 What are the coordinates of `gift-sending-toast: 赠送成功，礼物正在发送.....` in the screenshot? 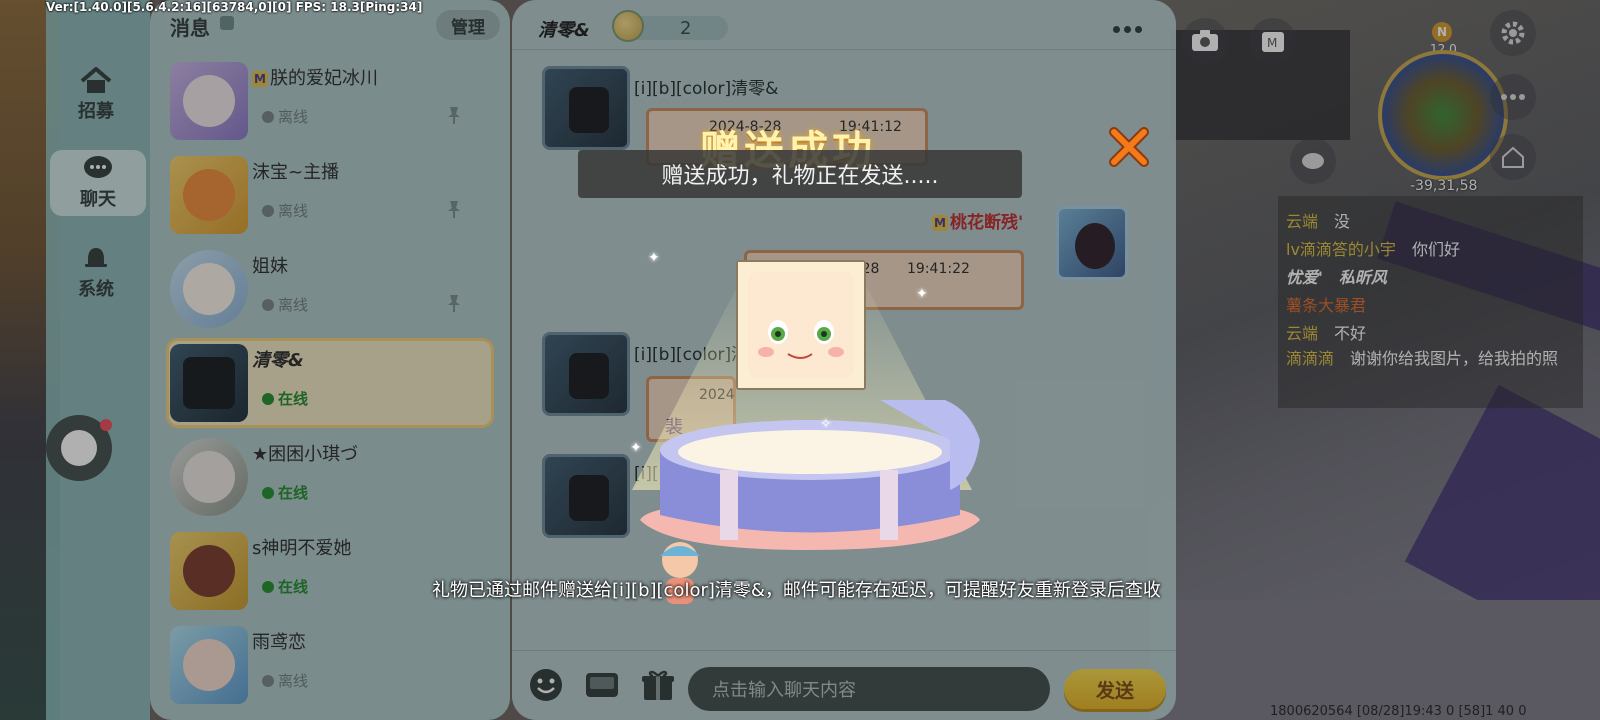 It's located at (800, 174).